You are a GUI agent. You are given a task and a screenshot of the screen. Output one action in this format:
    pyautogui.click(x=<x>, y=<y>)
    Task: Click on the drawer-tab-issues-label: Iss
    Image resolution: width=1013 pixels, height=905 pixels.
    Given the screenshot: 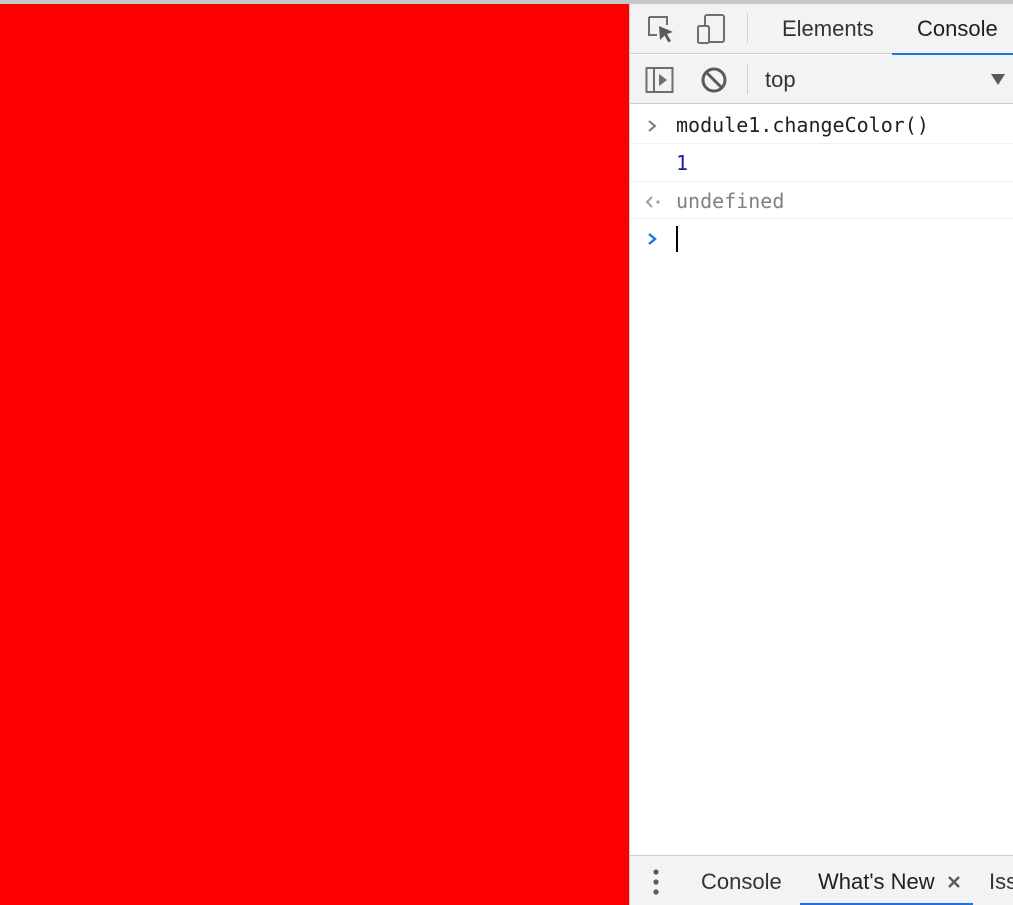 What is the action you would take?
    pyautogui.click(x=1001, y=881)
    